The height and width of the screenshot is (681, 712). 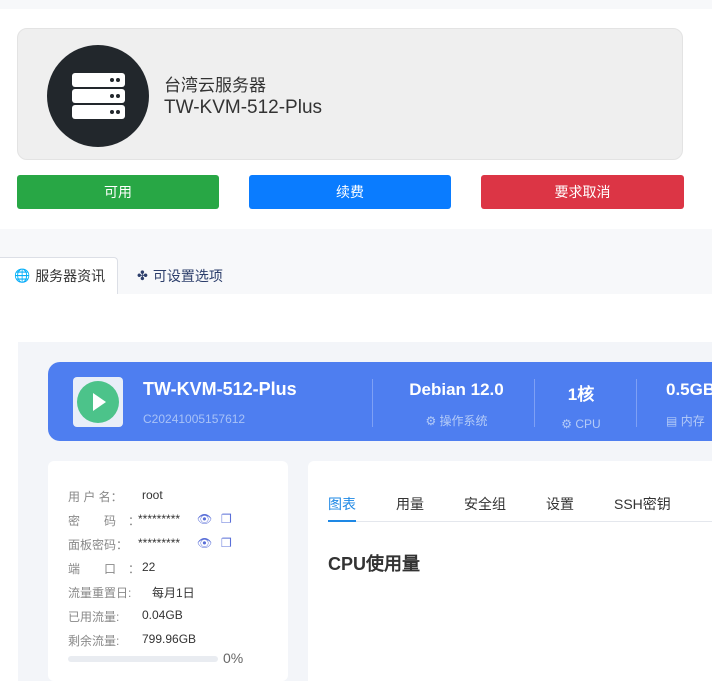 I want to click on globe-icon: 🌐, so click(x=22, y=275).